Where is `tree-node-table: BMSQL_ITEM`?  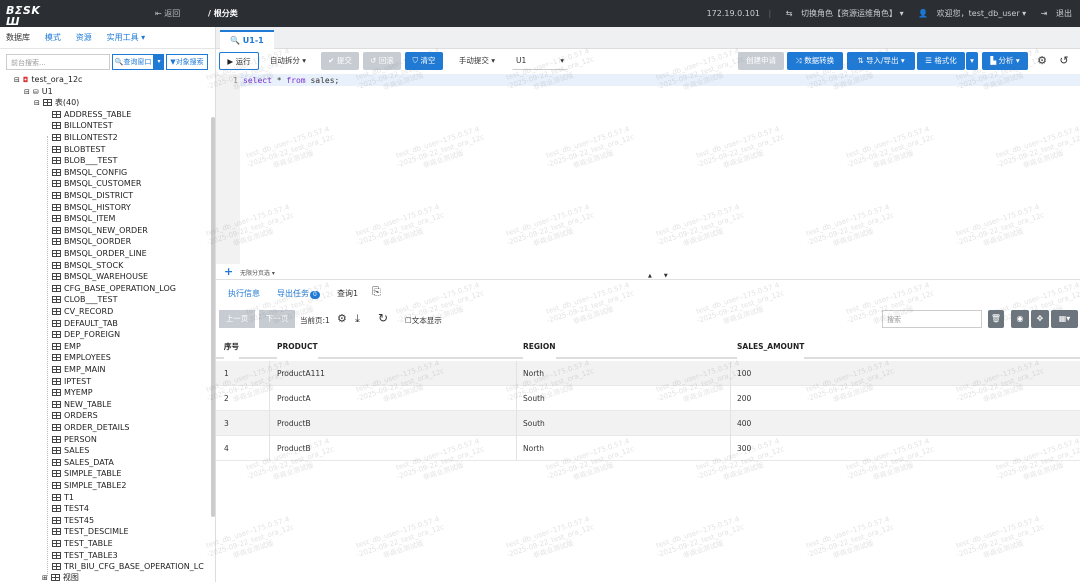
tree-node-table: BMSQL_ITEM is located at coordinates (83, 219).